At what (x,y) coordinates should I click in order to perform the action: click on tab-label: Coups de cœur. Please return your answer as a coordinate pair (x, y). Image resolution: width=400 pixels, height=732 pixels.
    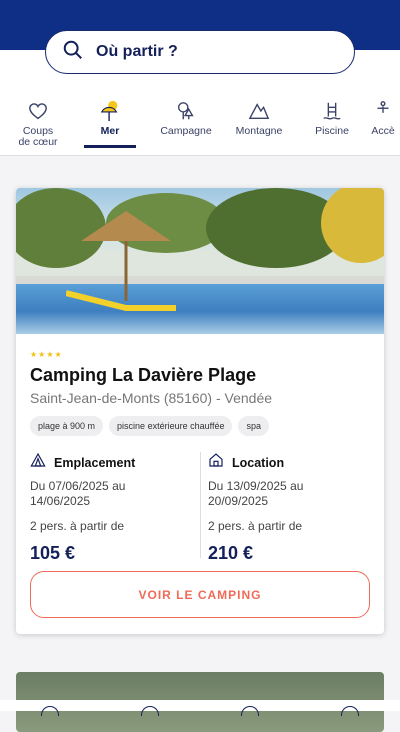
    Looking at the image, I should click on (38, 136).